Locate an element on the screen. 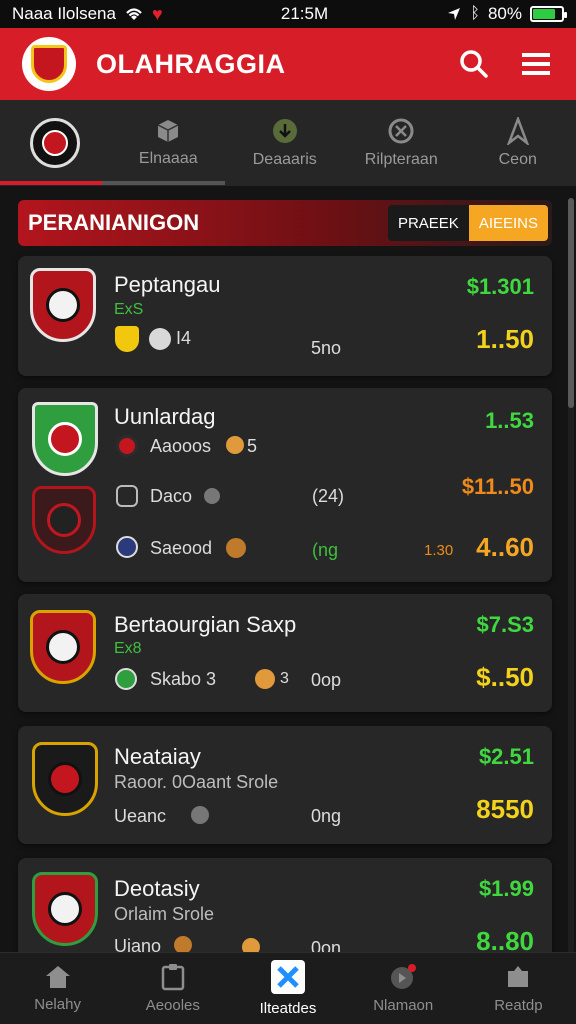 The image size is (576, 1024). match-card: Peptangau ExS I4 5no $1.301 1..50 is located at coordinates (285, 316).